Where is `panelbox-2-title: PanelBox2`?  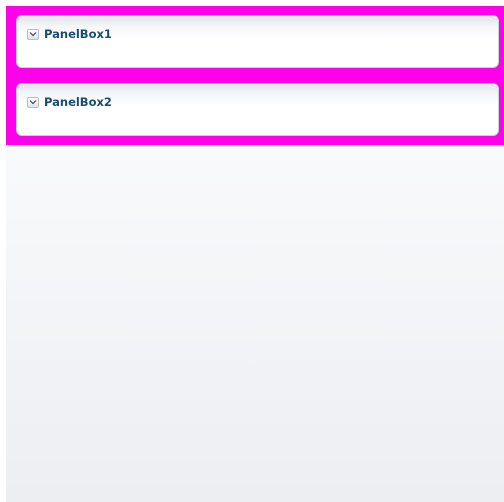
panelbox-2-title: PanelBox2 is located at coordinates (78, 102).